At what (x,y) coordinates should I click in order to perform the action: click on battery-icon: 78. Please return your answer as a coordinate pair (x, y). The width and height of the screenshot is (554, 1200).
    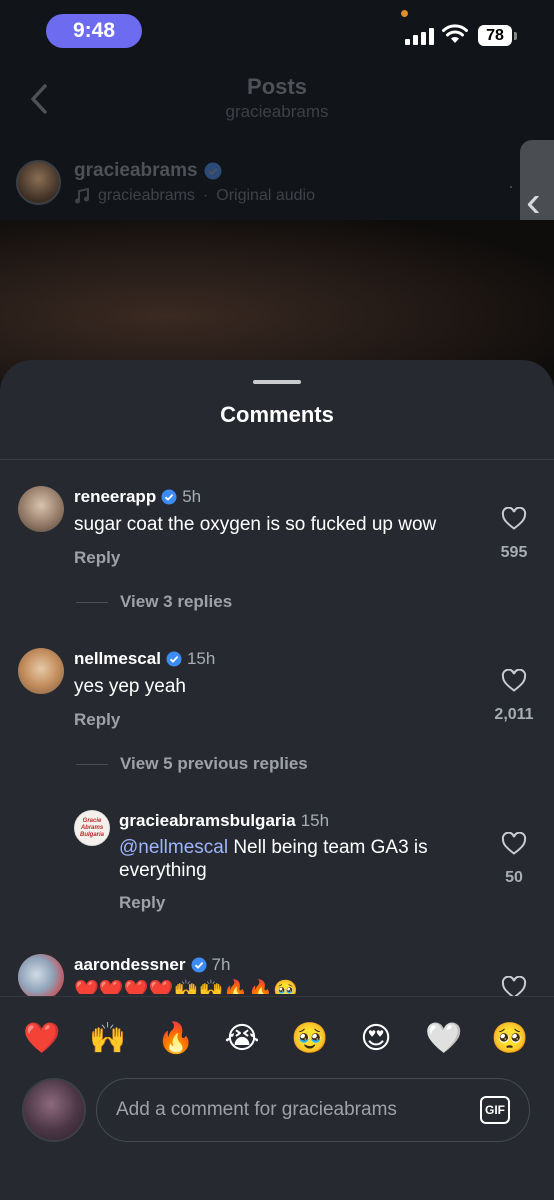
    Looking at the image, I should click on (495, 35).